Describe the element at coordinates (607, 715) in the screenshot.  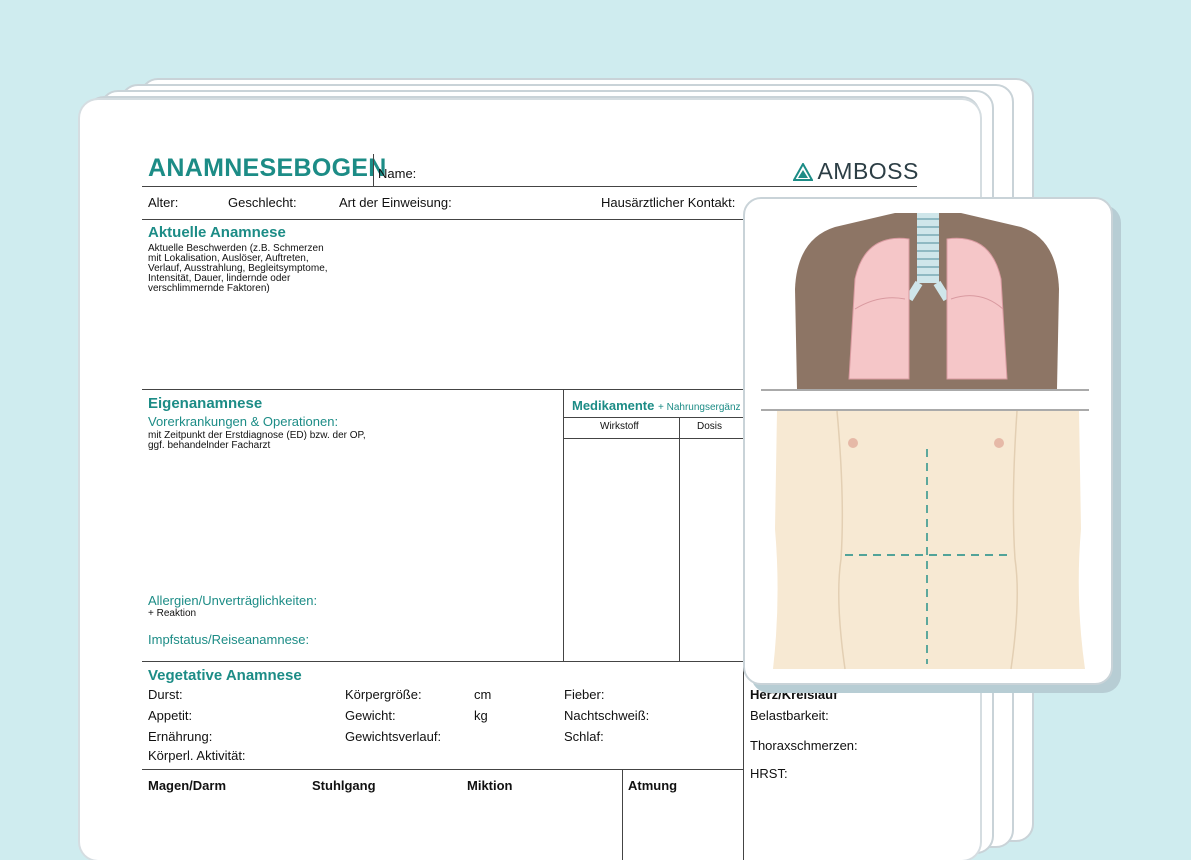
I see `nachtschweiss-label: Nachtschweiß:` at that location.